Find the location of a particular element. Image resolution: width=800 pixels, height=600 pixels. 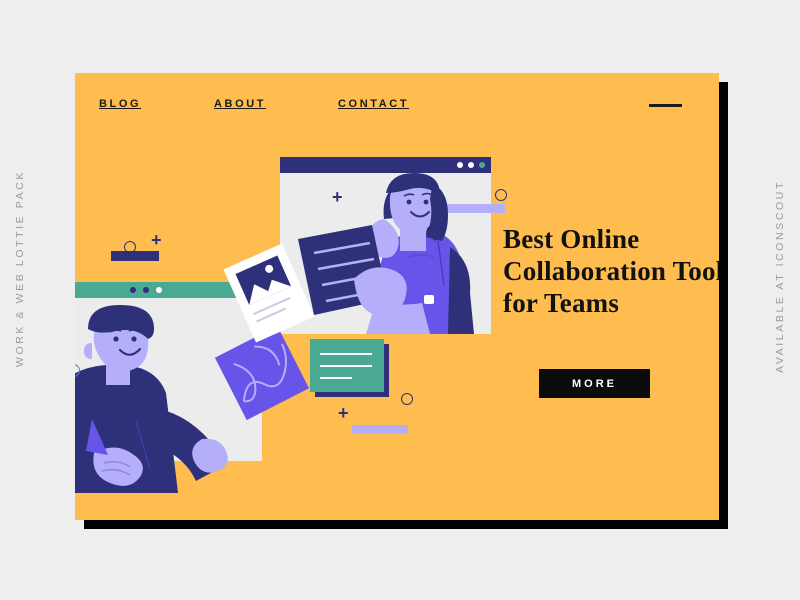

nav-item-about: ABOUT is located at coordinates (240, 104).